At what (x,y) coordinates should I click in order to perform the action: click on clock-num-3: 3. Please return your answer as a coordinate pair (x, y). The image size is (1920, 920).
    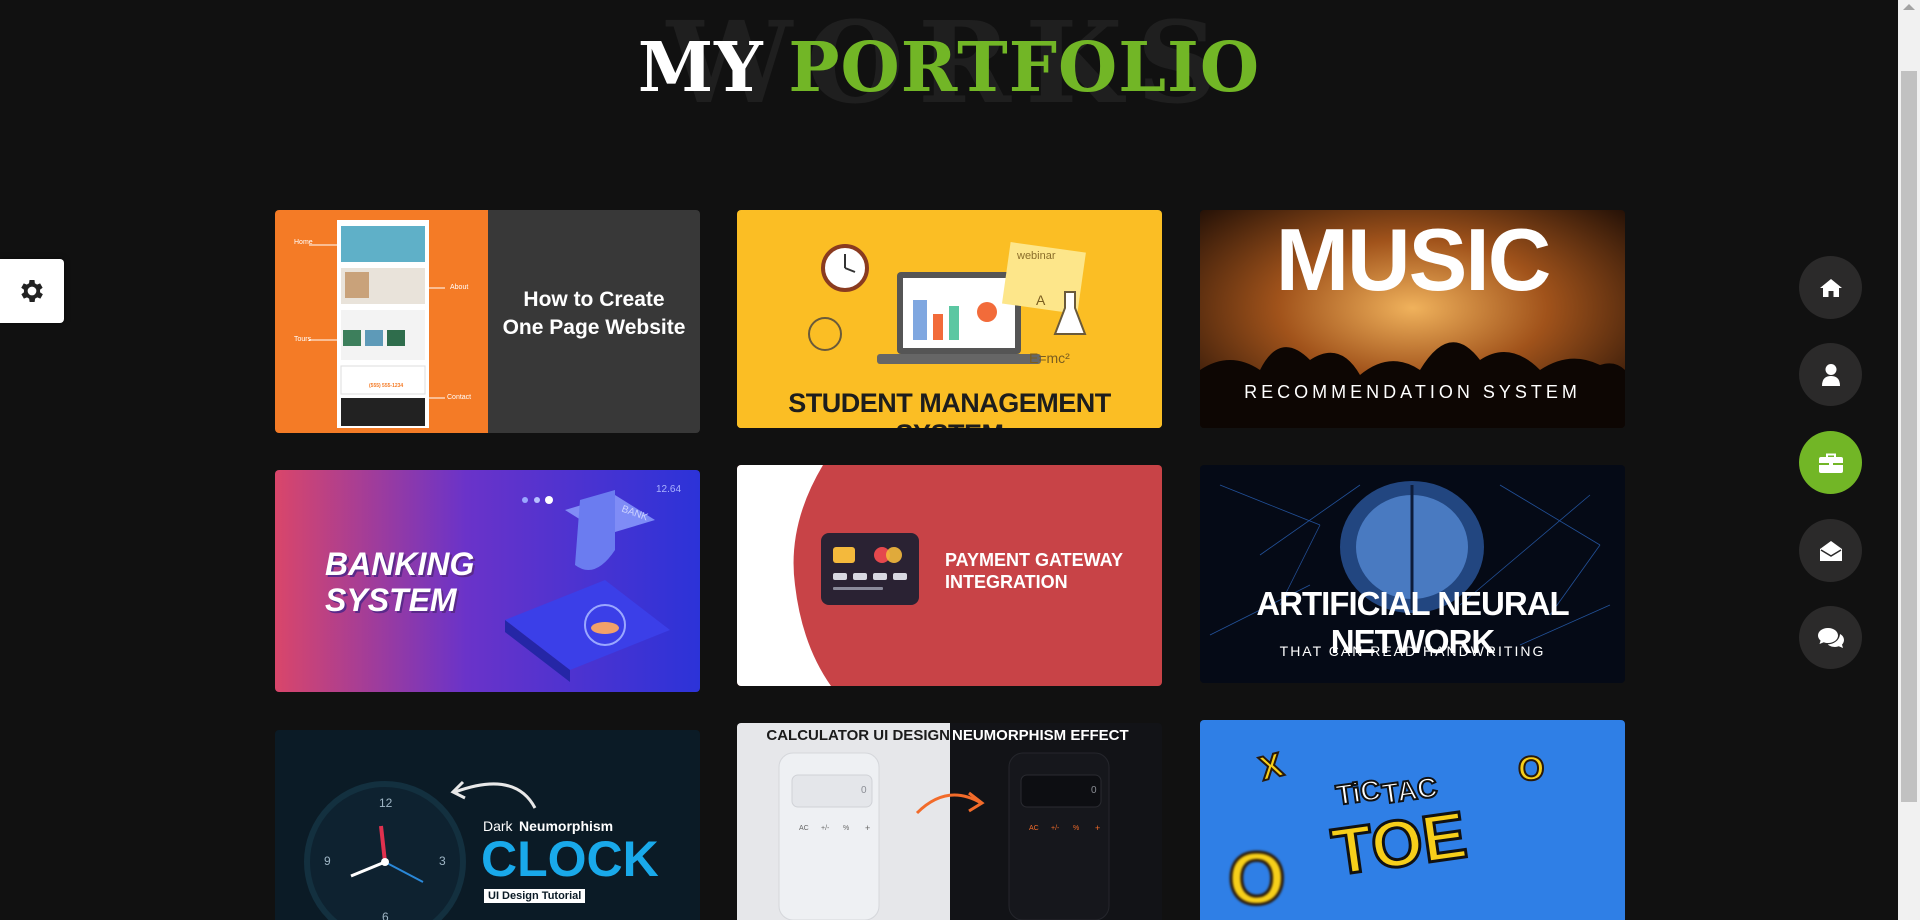
    Looking at the image, I should click on (442, 861).